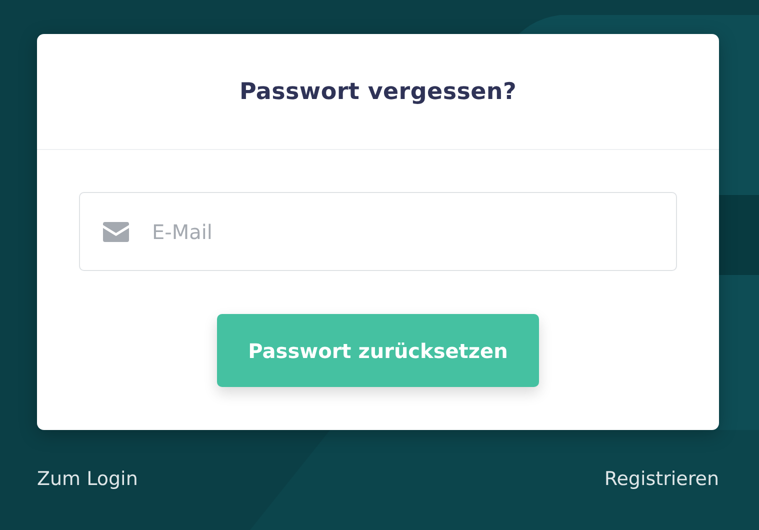 Image resolution: width=759 pixels, height=530 pixels. What do you see at coordinates (87, 479) in the screenshot?
I see `login-link: Zum Login` at bounding box center [87, 479].